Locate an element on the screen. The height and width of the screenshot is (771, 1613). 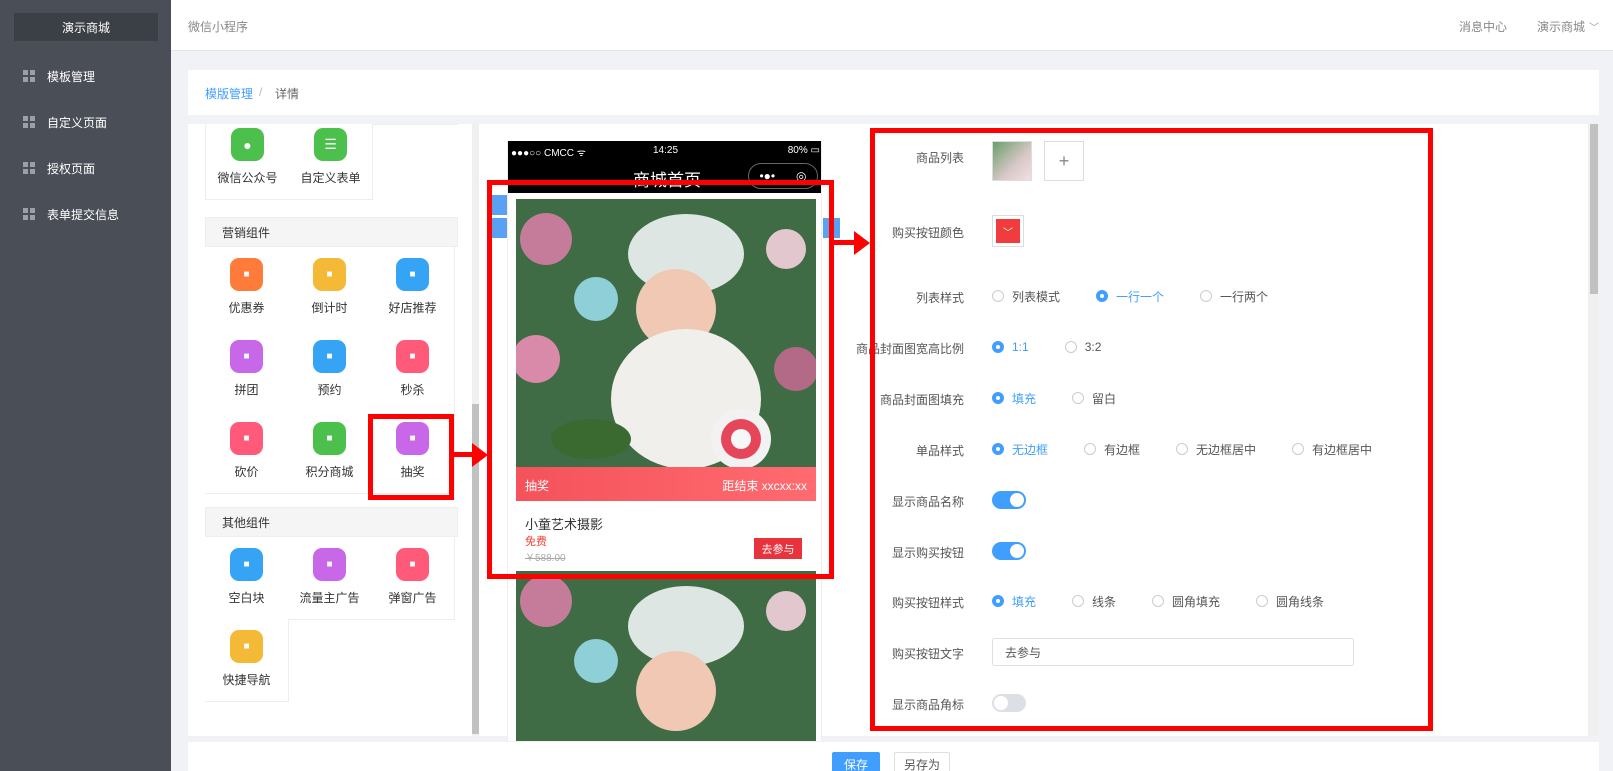
chevron-down-icon: ﹀ is located at coordinates (1594, 28).